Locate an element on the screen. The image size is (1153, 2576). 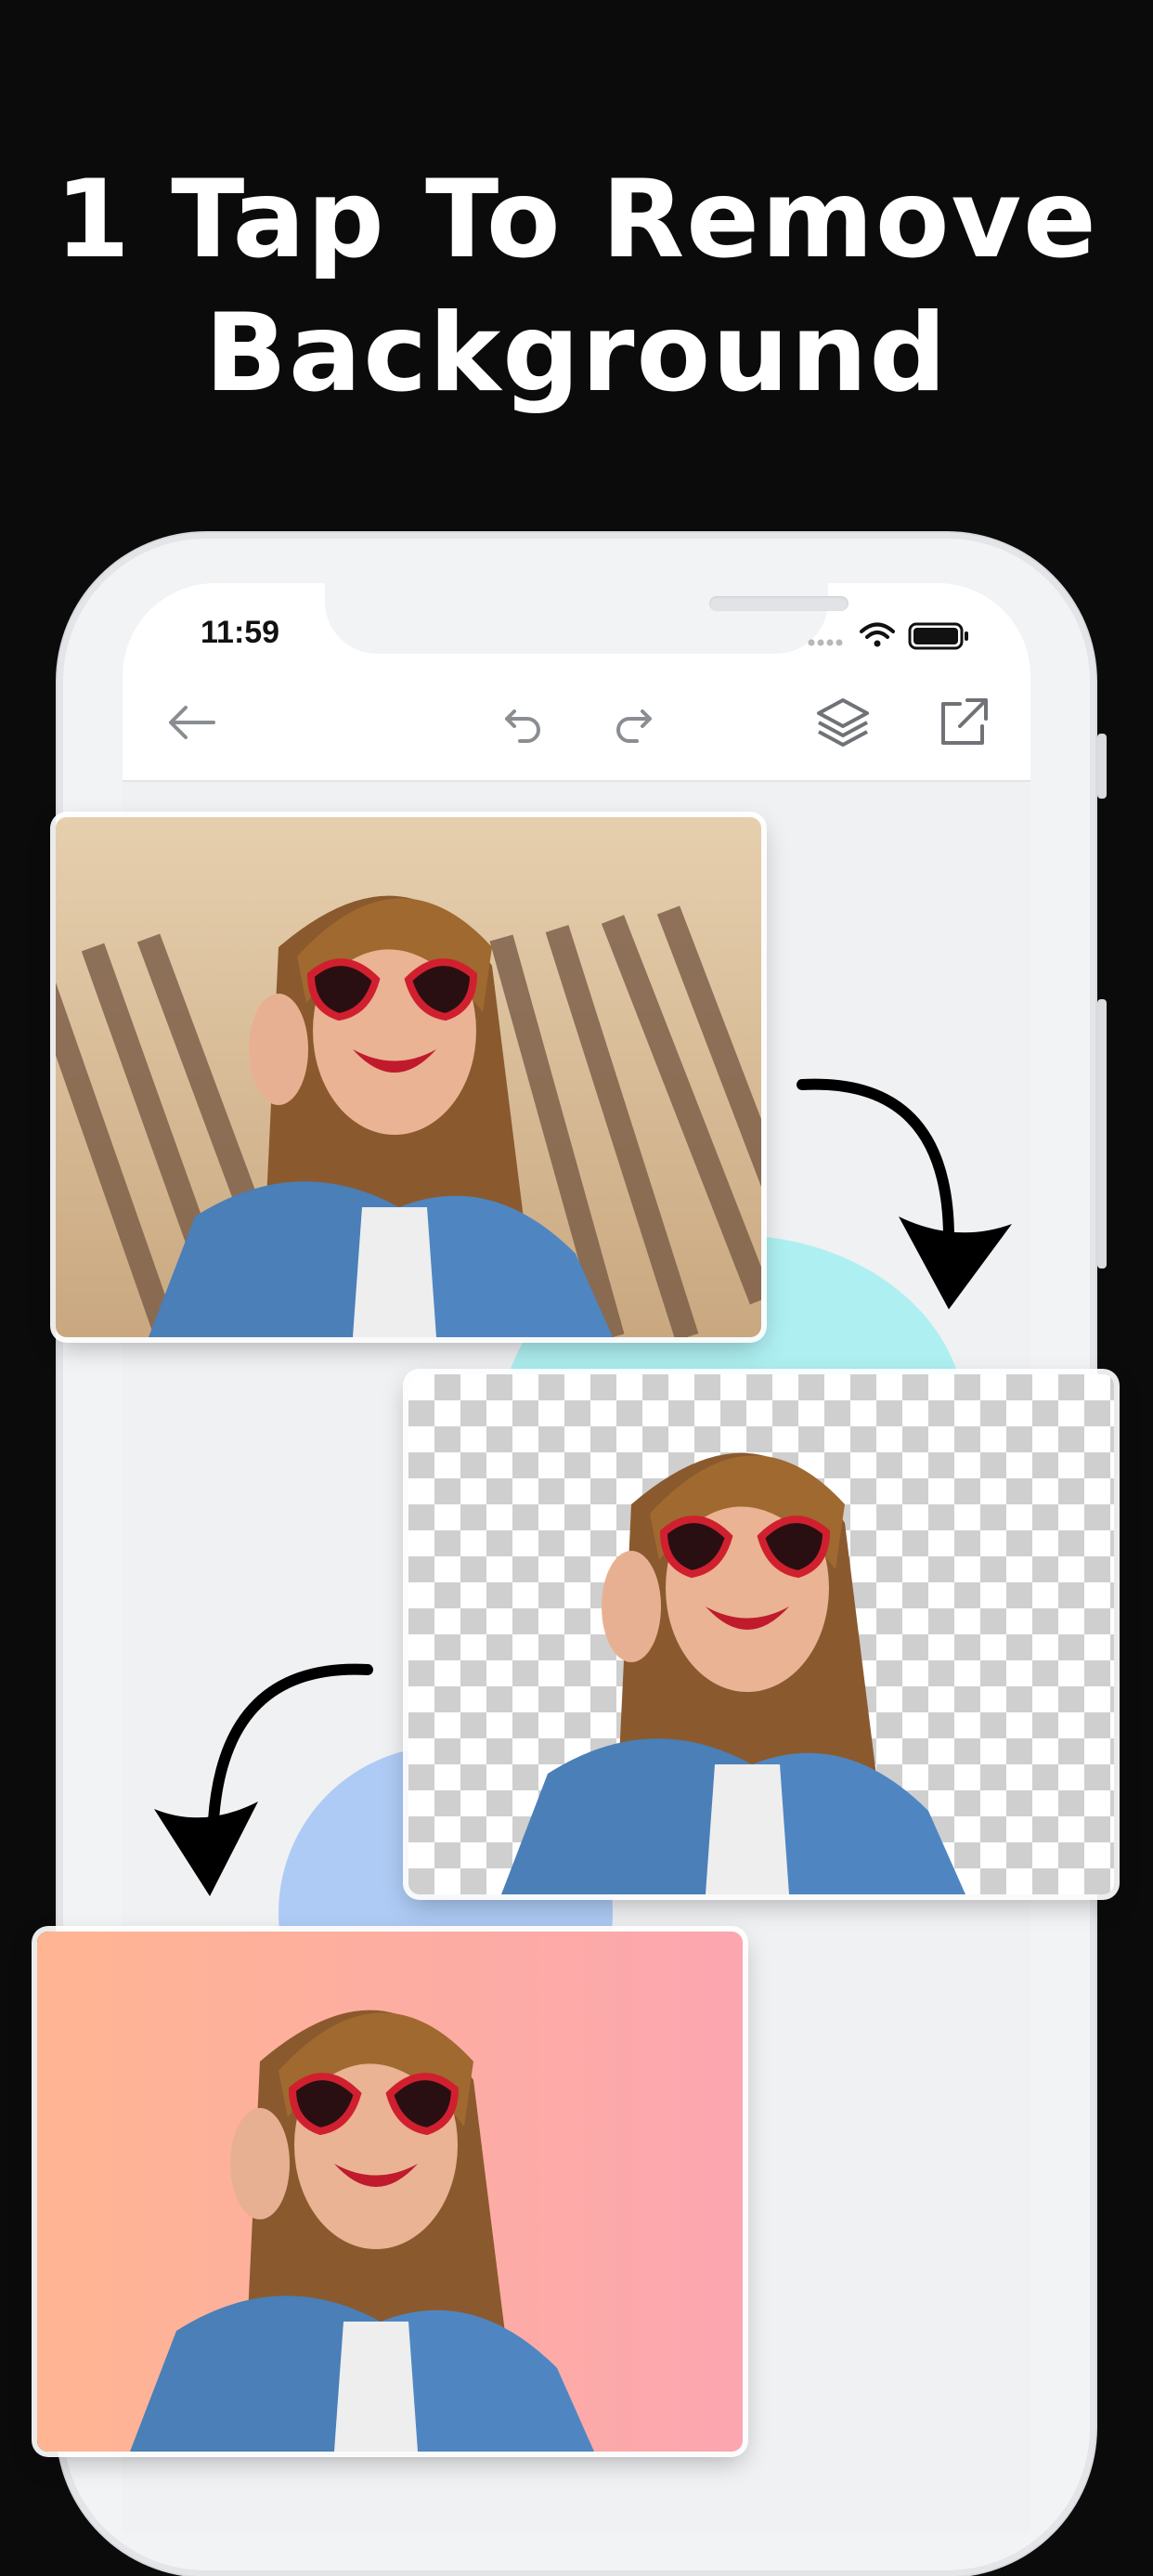
notch is located at coordinates (587, 619).